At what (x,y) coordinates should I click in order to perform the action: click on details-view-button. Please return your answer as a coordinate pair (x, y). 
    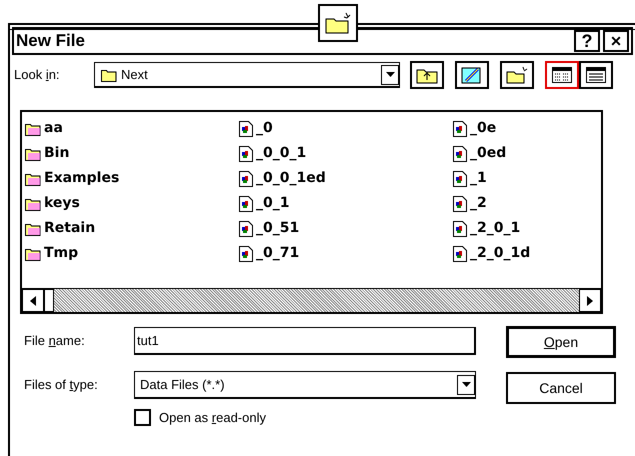
    Looking at the image, I should click on (596, 75).